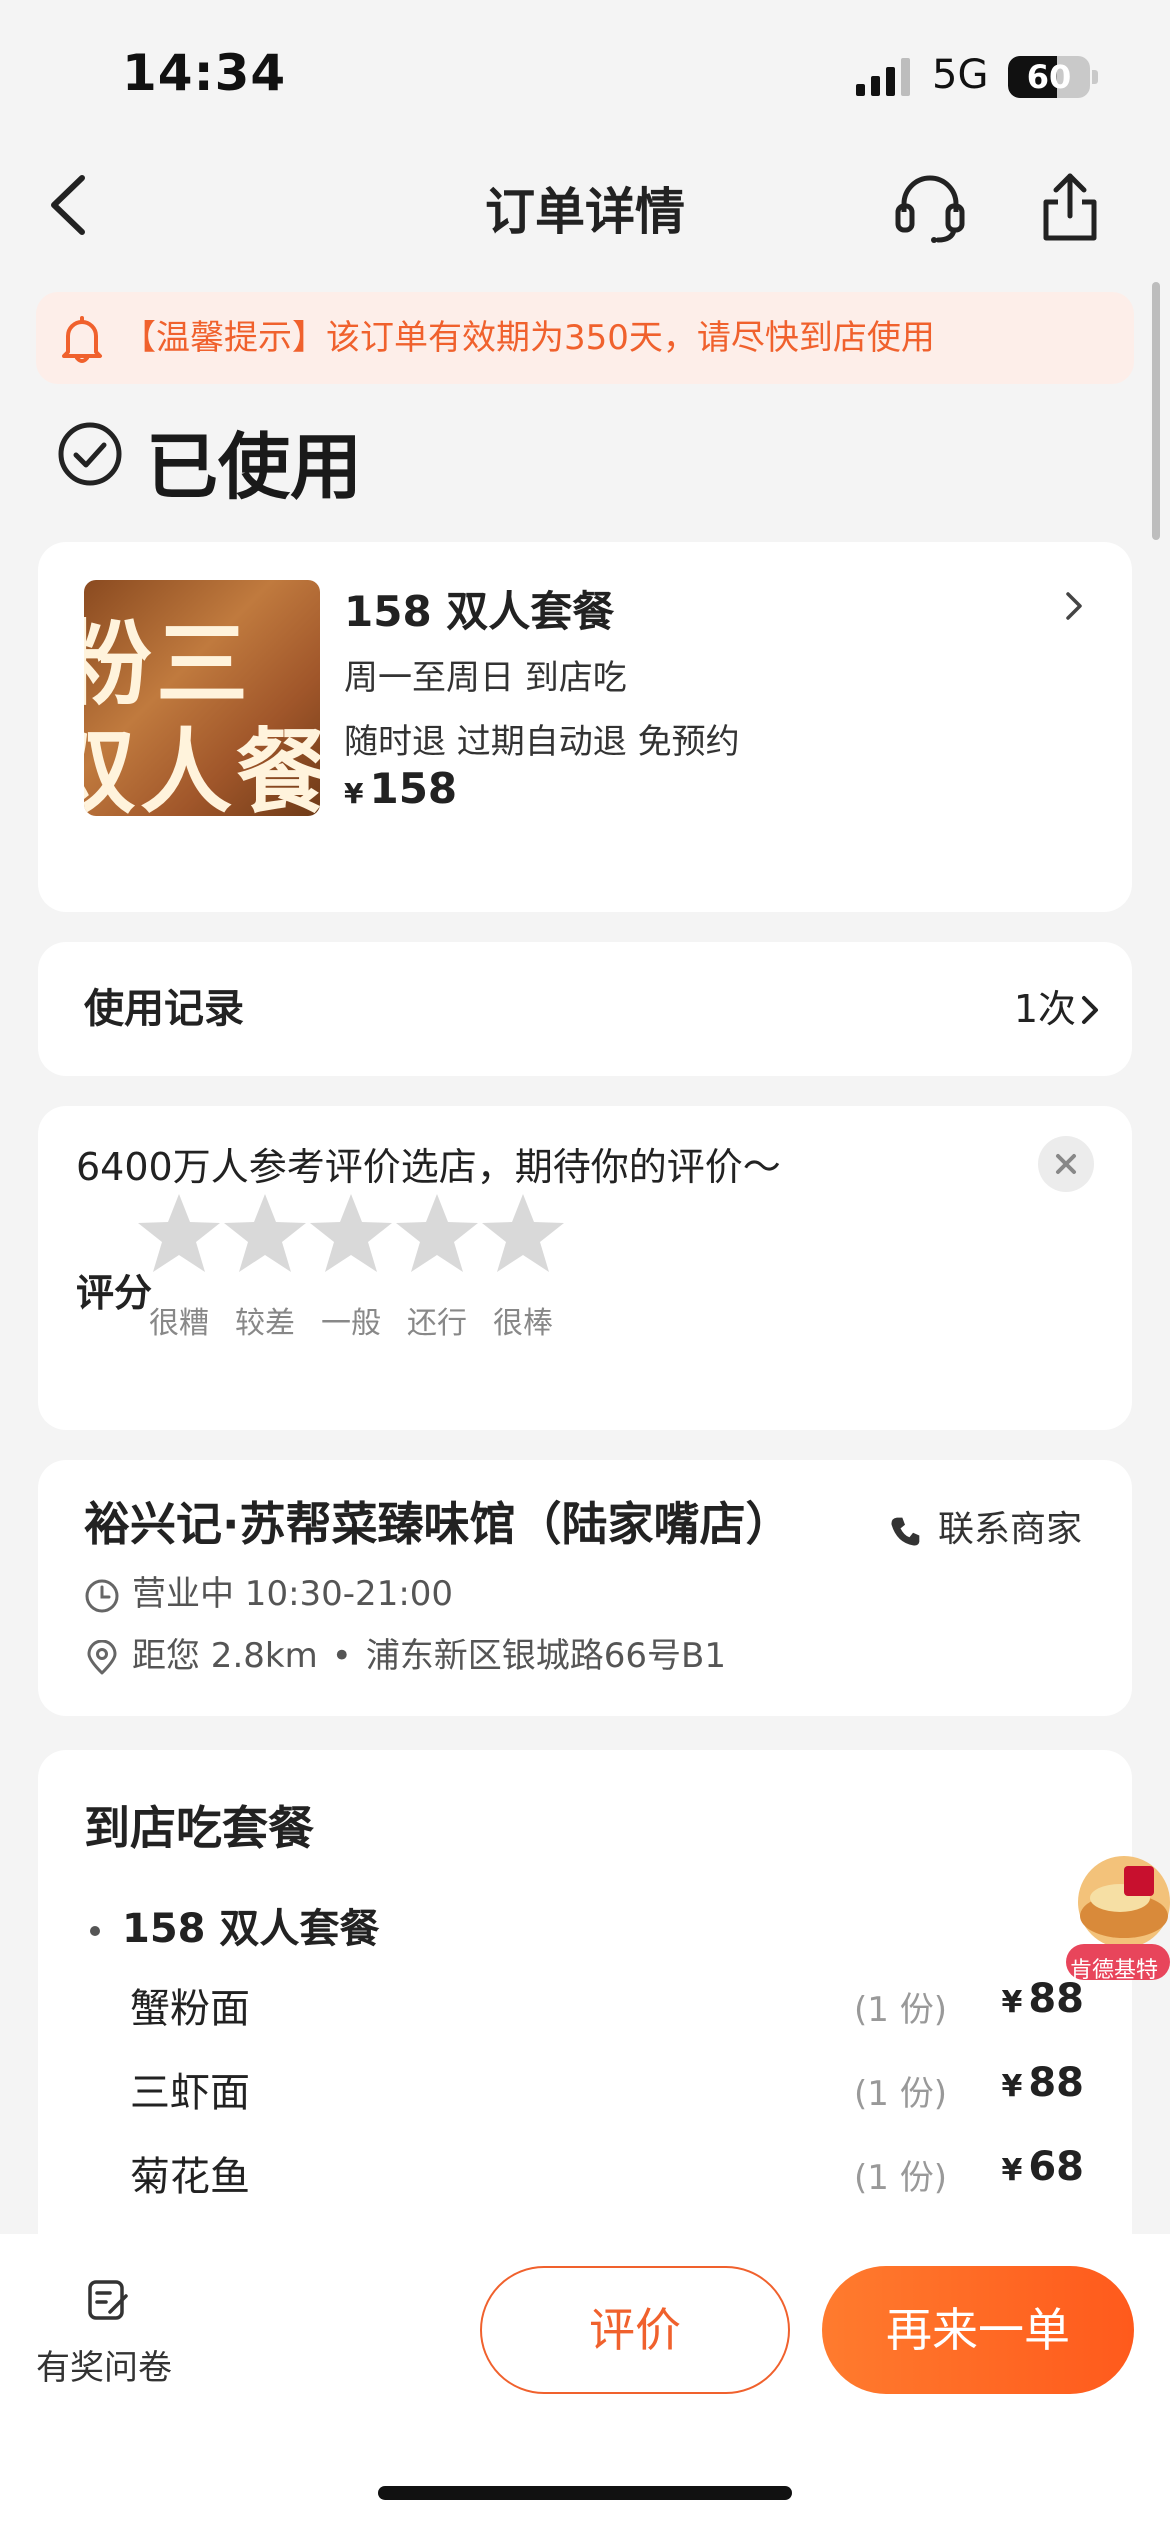  Describe the element at coordinates (190, 2177) in the screenshot. I see `package-item-name: 菊花鱼` at that location.